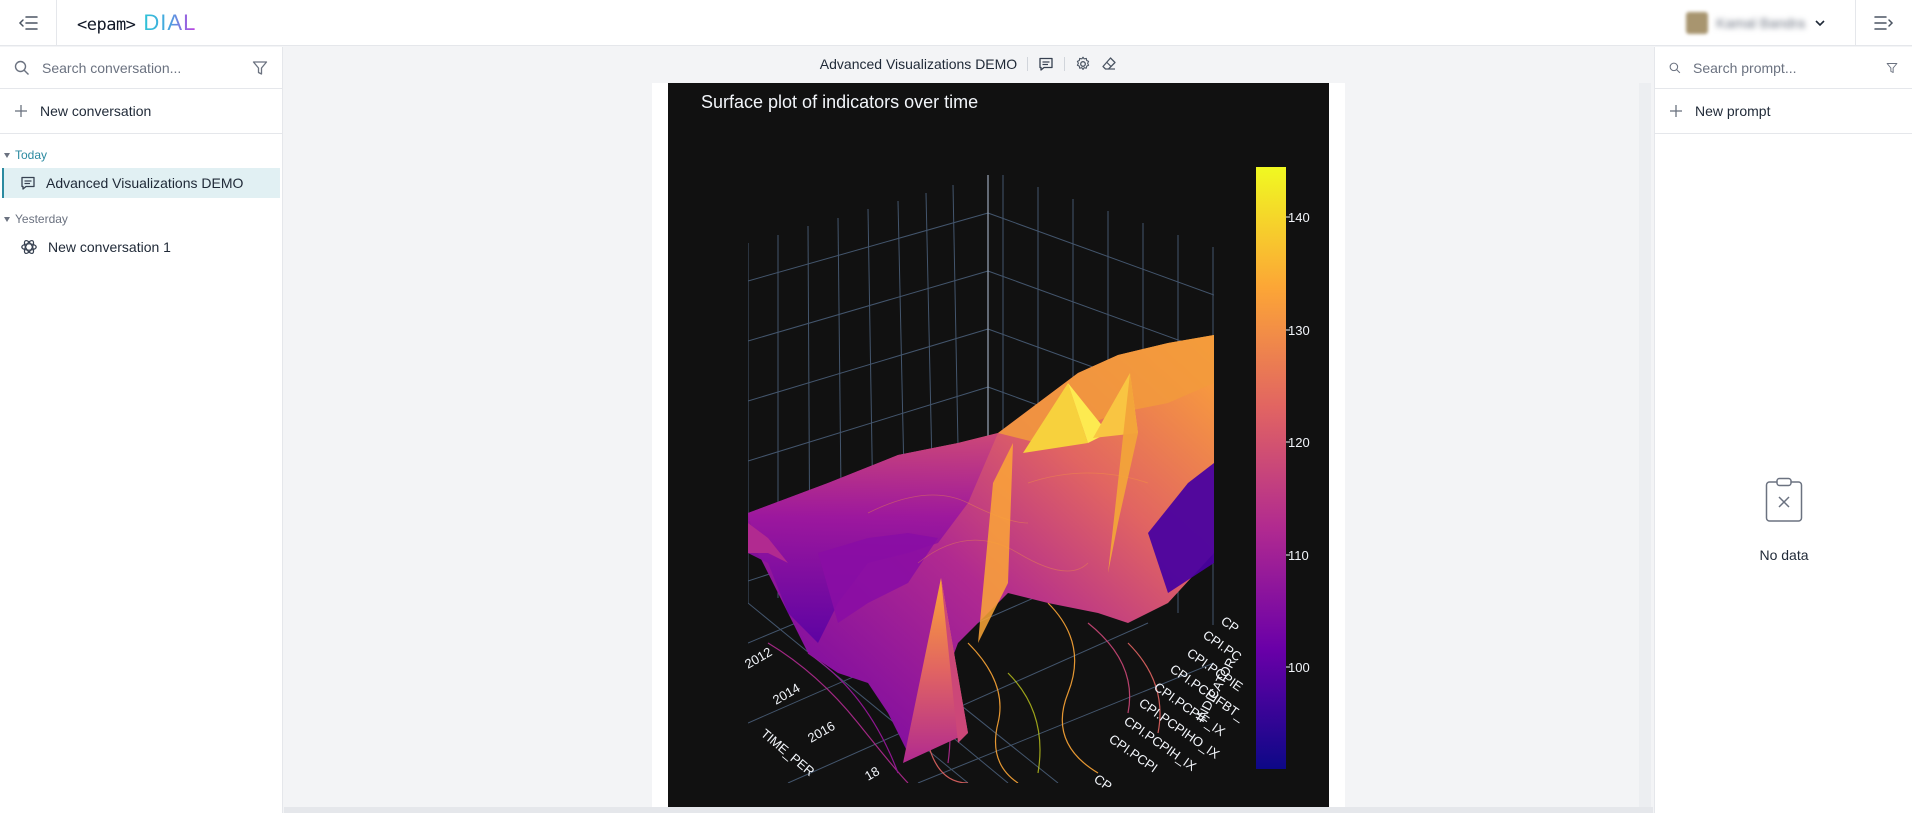  I want to click on x-tick: 2012, so click(758, 657).